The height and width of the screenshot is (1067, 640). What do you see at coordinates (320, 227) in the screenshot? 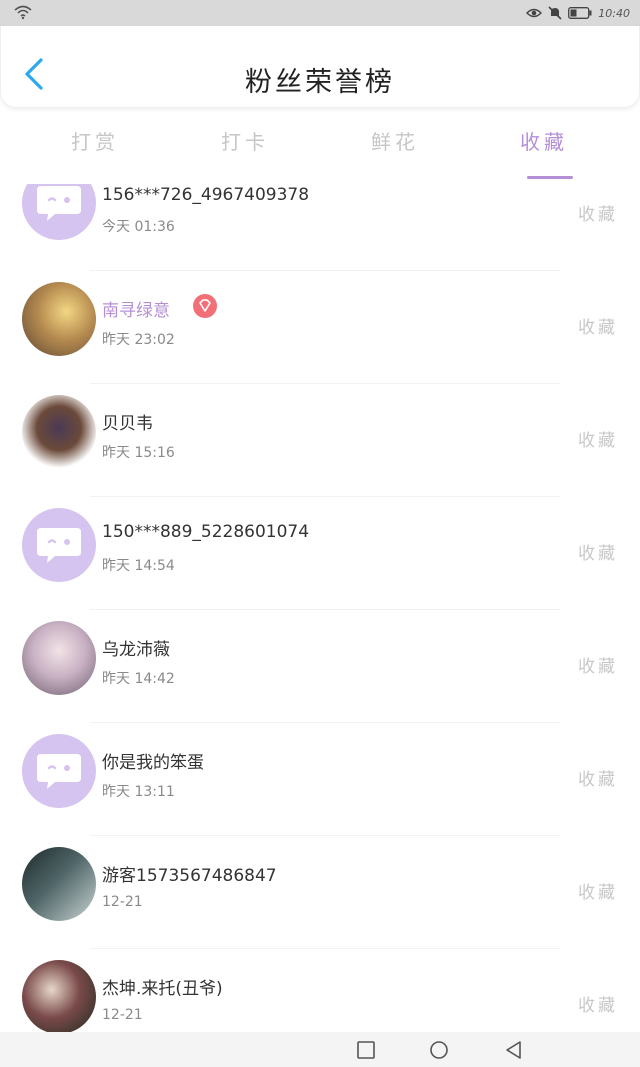
I see `list-item: 156***726_4967409378 今天 01:36 收藏` at bounding box center [320, 227].